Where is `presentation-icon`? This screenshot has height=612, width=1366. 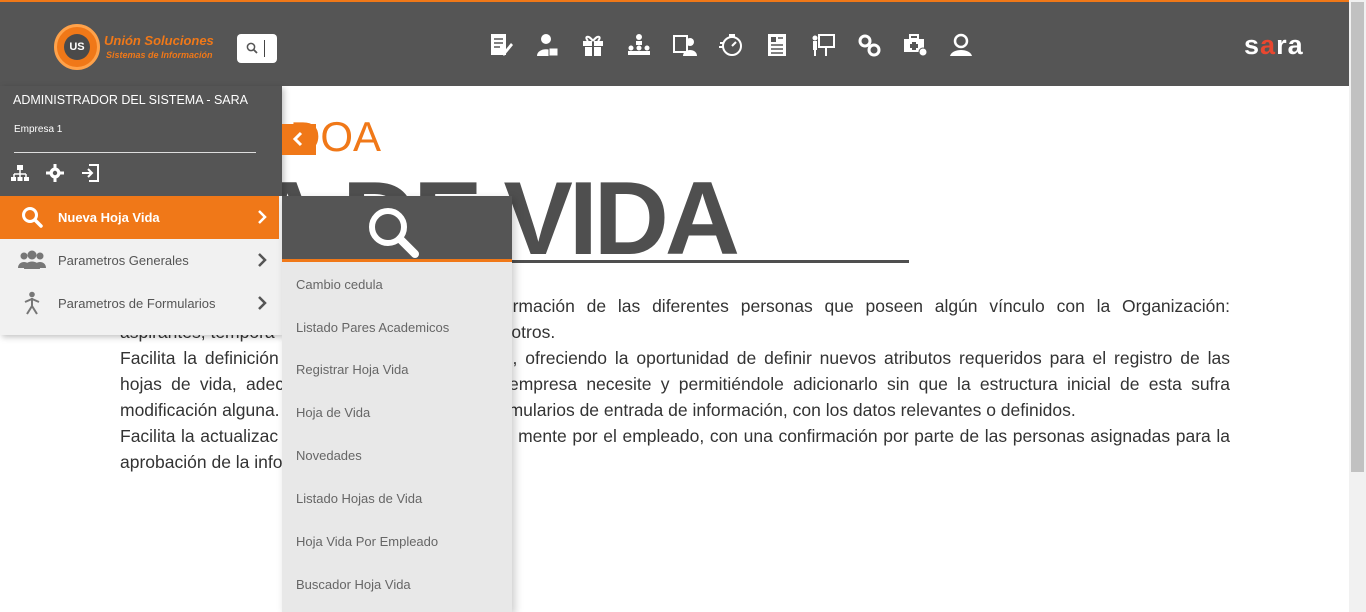 presentation-icon is located at coordinates (823, 45).